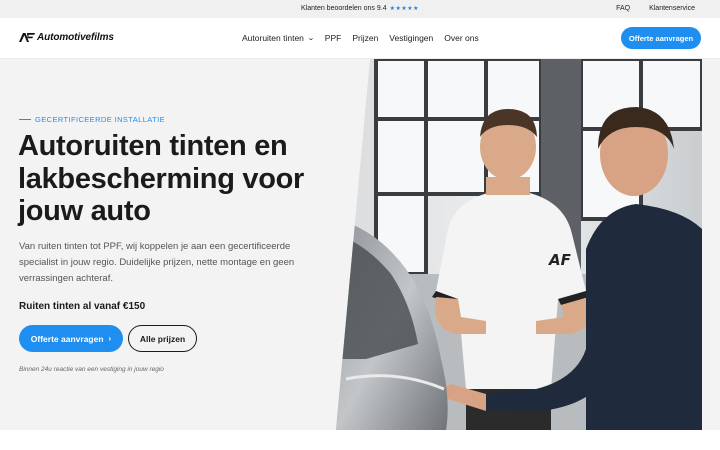 The image size is (720, 450). I want to click on headline-line: jouw auto, so click(84, 211).